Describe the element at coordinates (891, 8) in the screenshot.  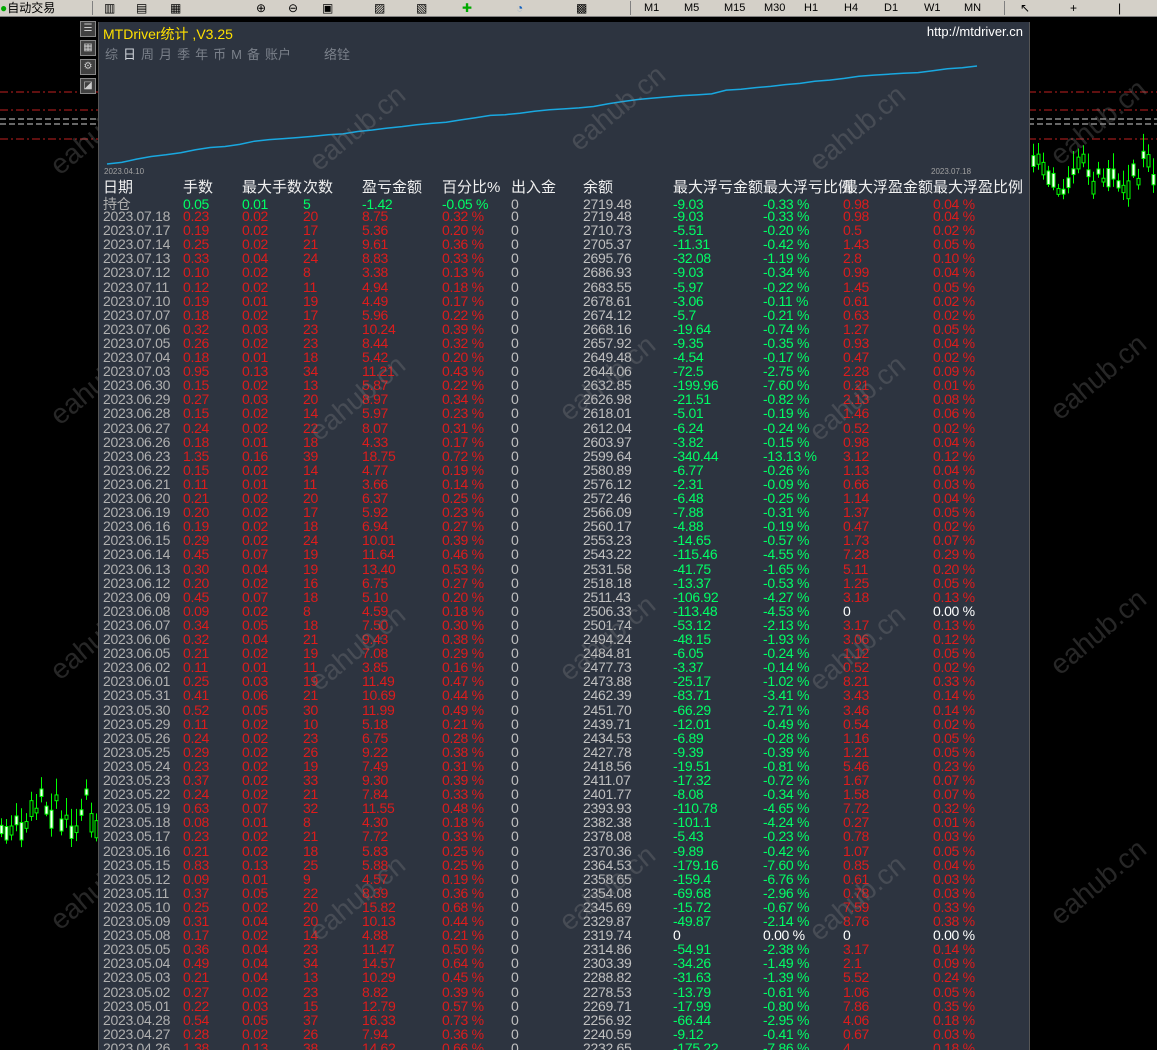
I see `timeframe-d1: D1` at that location.